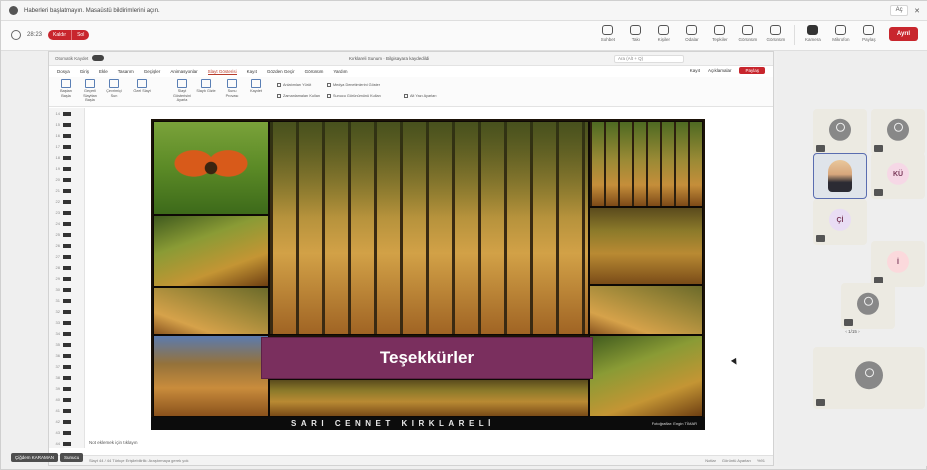 The width and height of the screenshot is (927, 470). I want to click on slide-thumbnail: 37, so click(66, 366).